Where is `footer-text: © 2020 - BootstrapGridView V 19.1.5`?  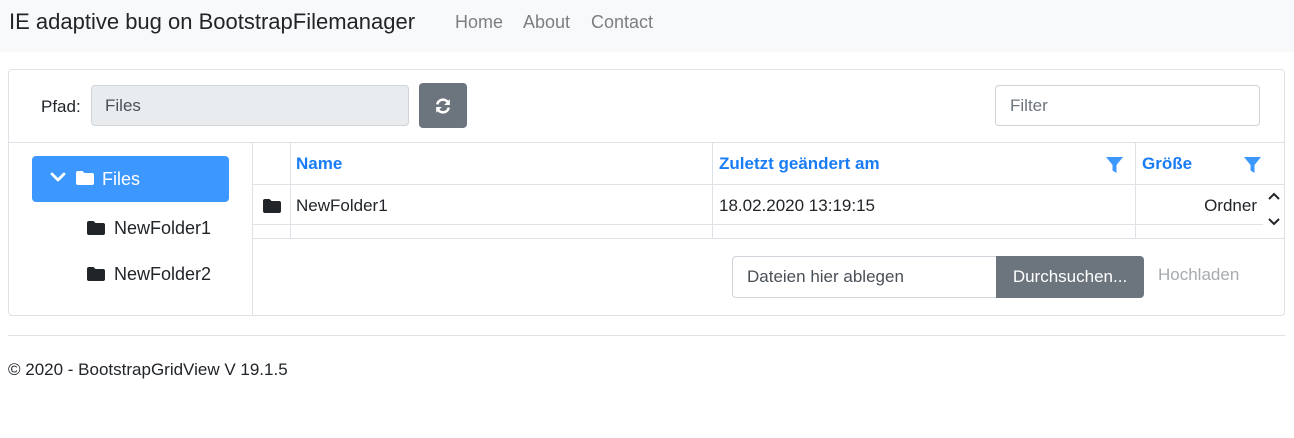 footer-text: © 2020 - BootstrapGridView V 19.1.5 is located at coordinates (148, 369).